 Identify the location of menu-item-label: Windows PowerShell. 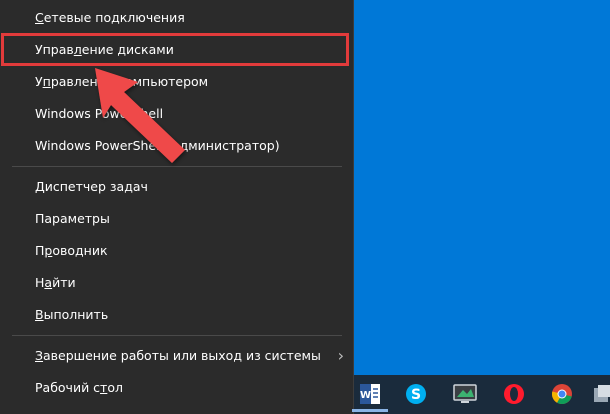
(99, 113).